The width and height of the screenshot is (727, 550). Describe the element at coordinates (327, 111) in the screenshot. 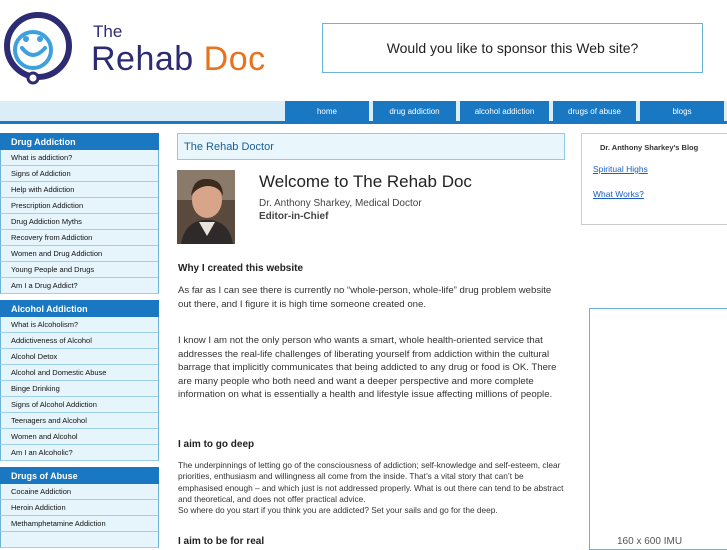

I see `nav-tab-home: home` at that location.